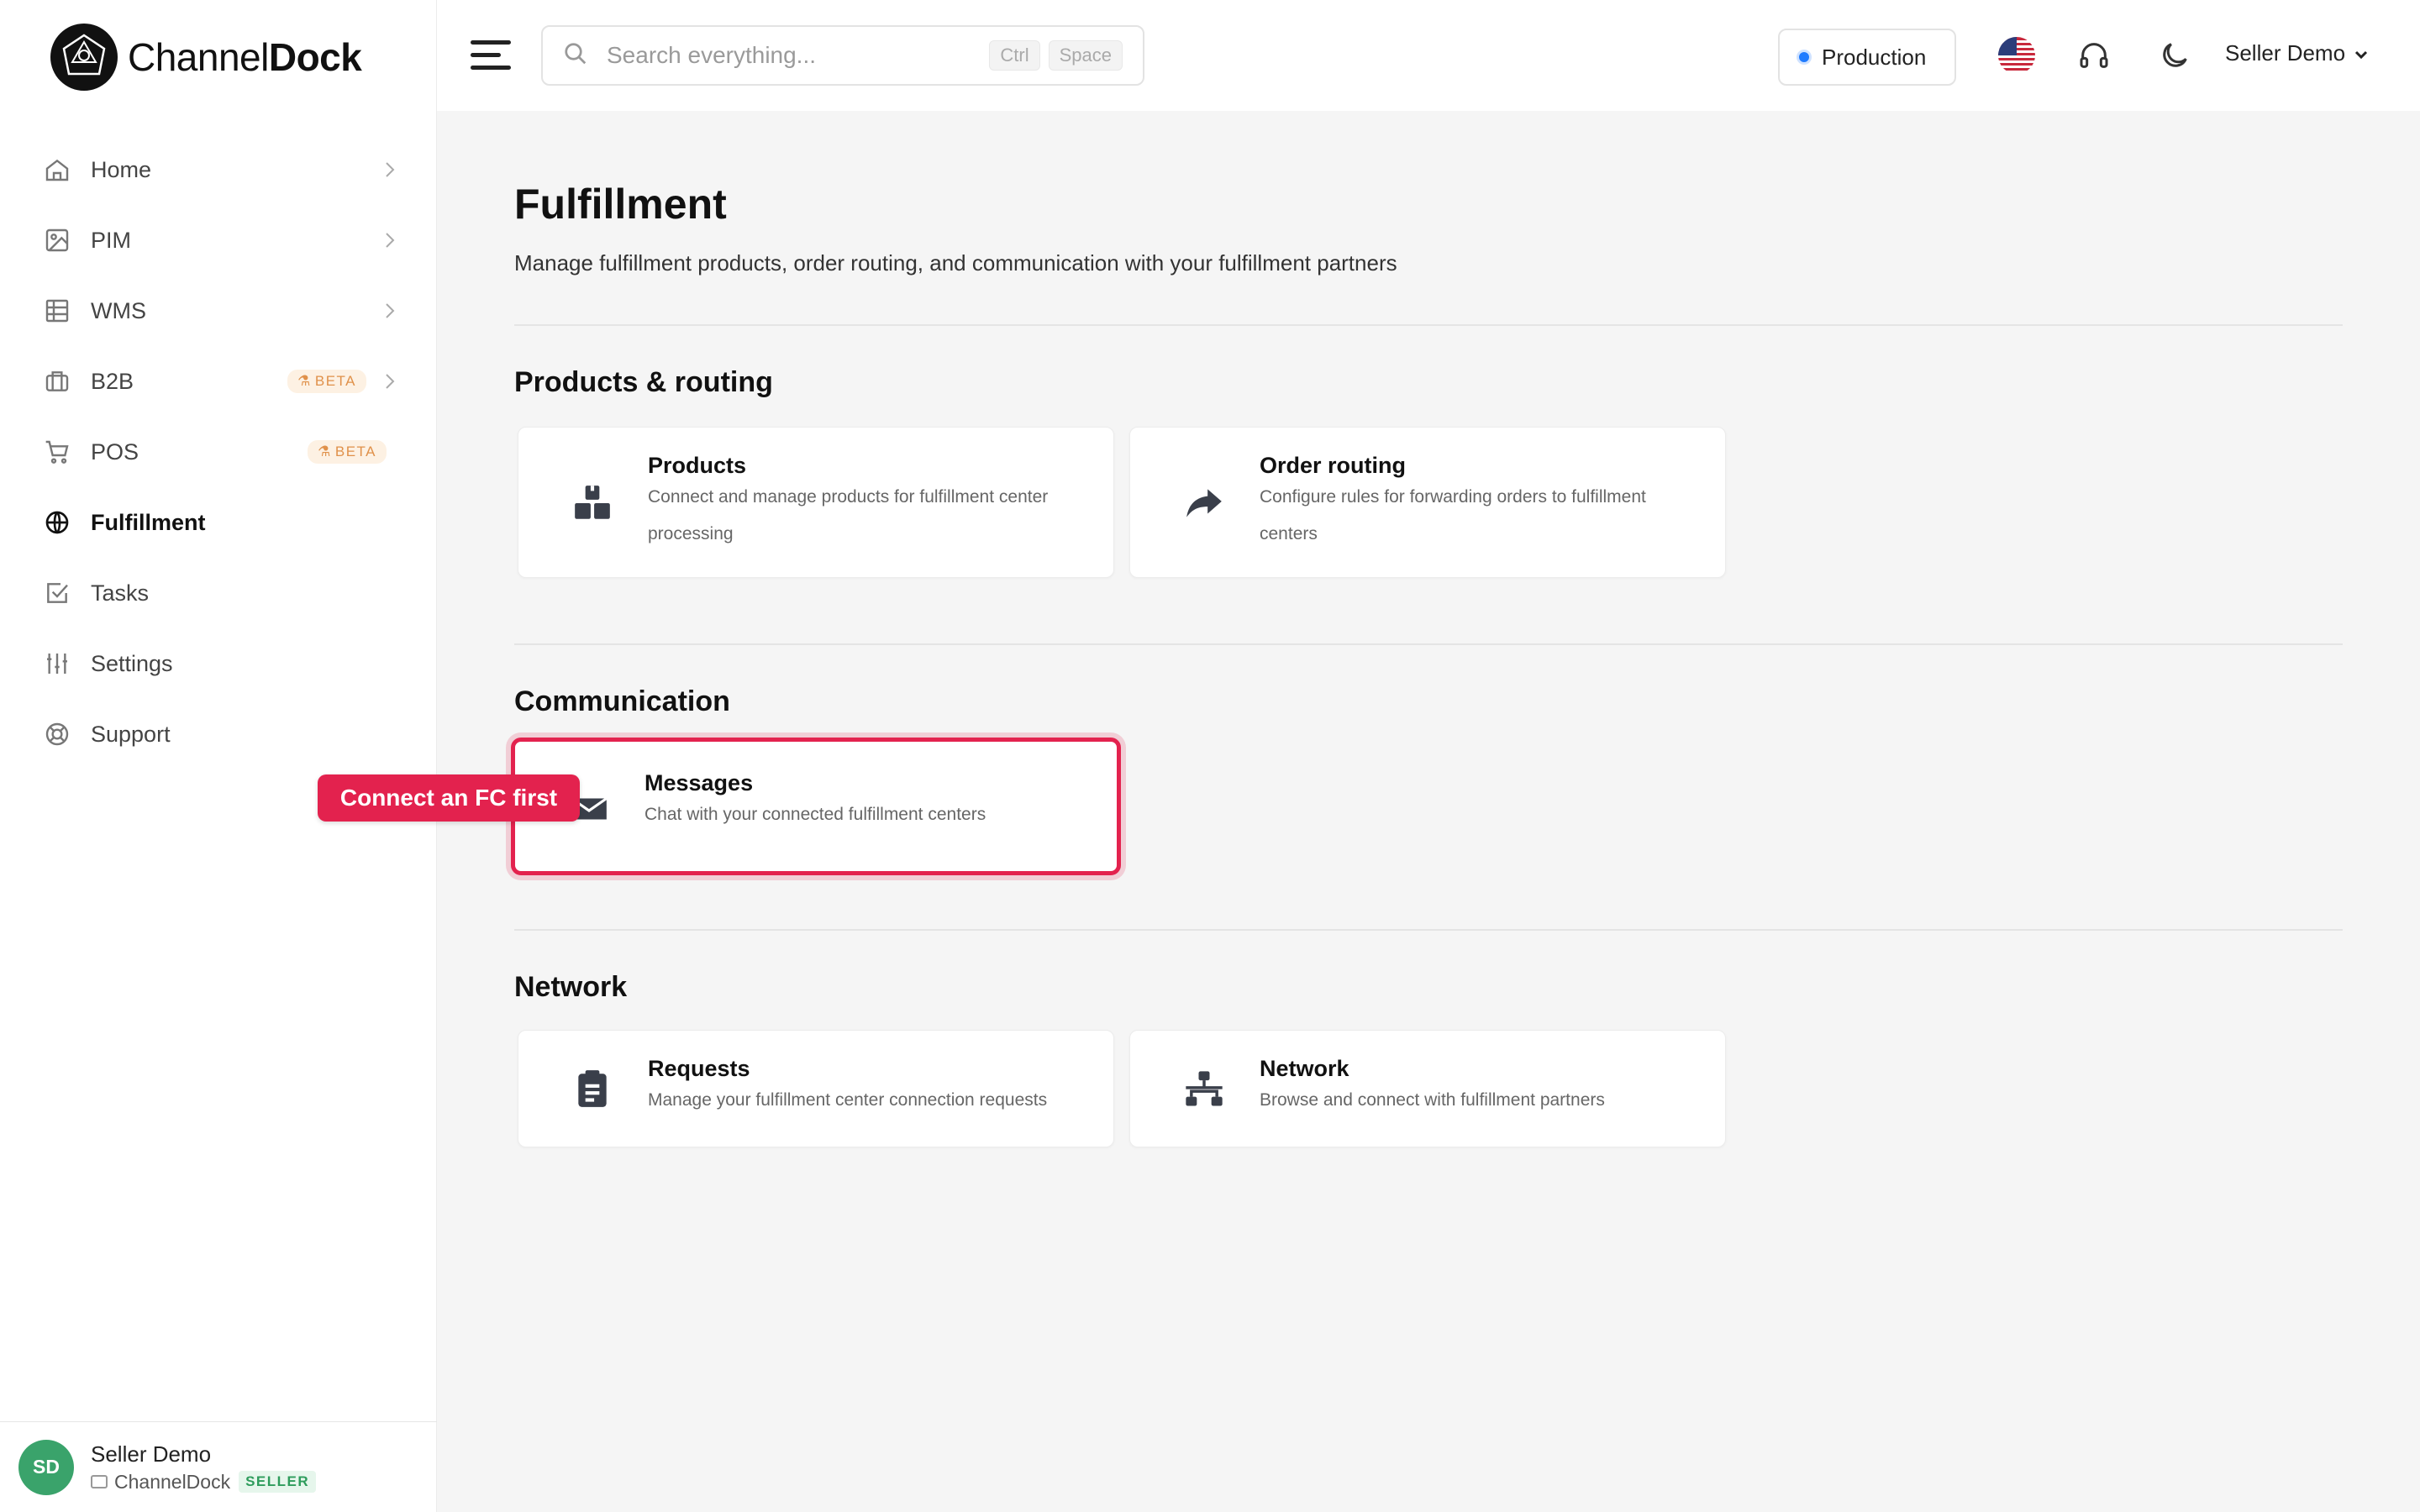 This screenshot has width=2420, height=1512. Describe the element at coordinates (46, 1467) in the screenshot. I see `avatar: SD` at that location.